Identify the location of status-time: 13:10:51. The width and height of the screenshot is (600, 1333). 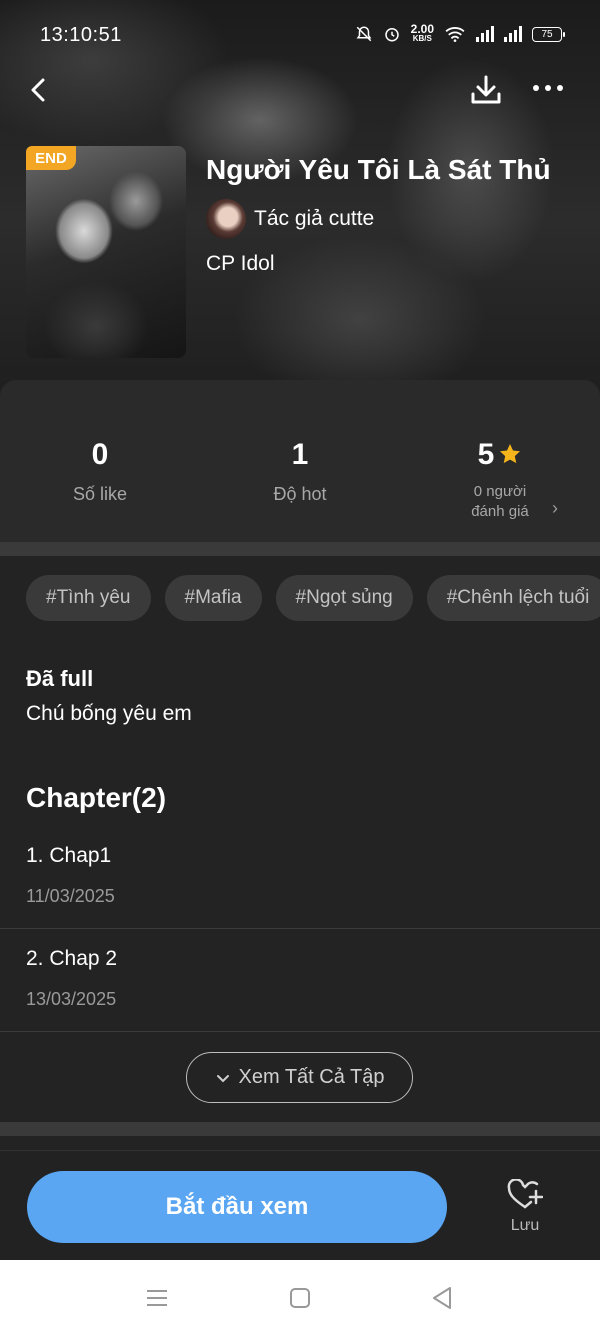
(81, 35).